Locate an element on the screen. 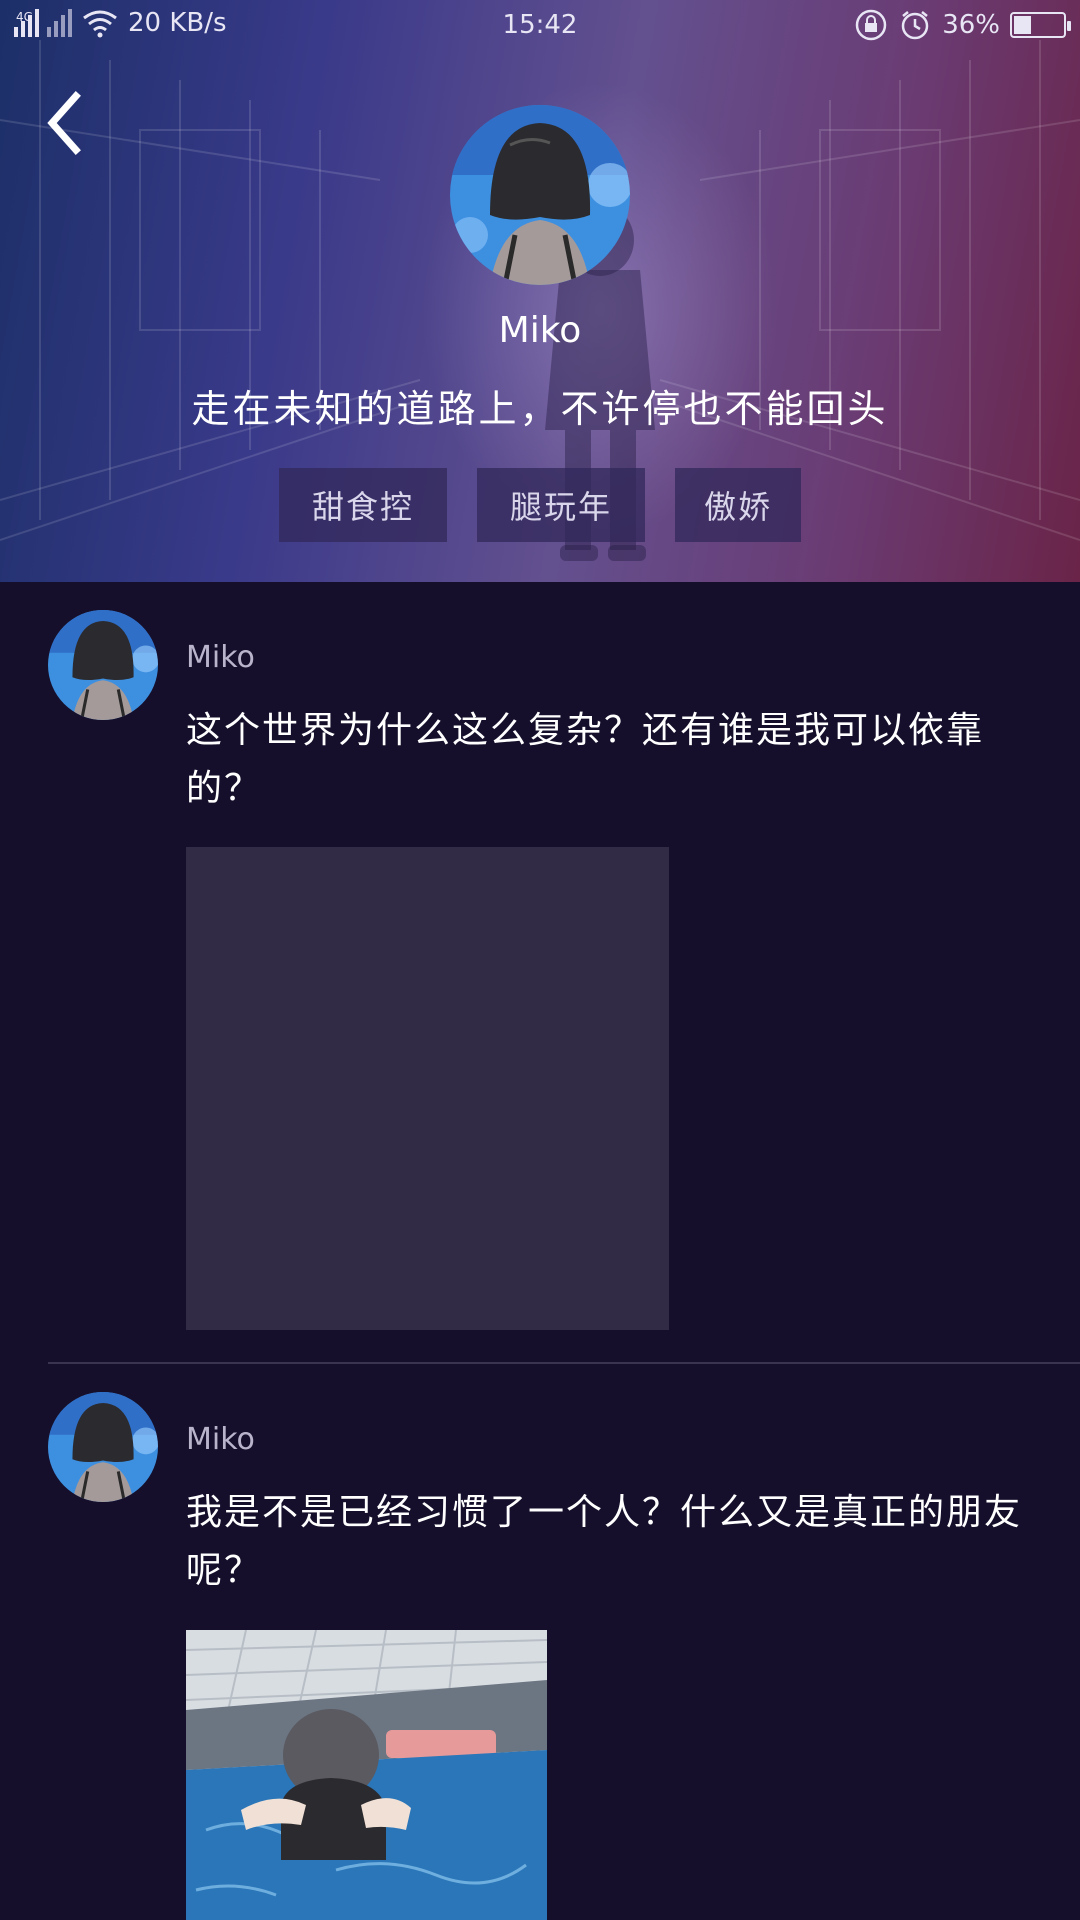 The width and height of the screenshot is (1080, 1920). tag-list: 甜食控 腿玩年 傲娇 is located at coordinates (540, 505).